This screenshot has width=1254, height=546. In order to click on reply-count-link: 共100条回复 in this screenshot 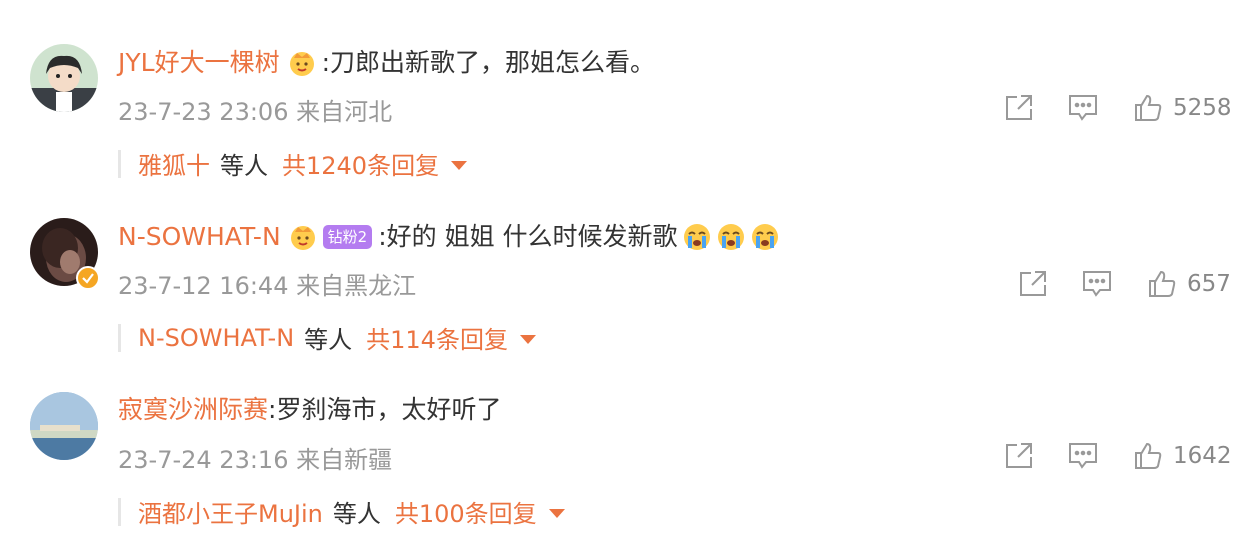, I will do `click(466, 511)`.